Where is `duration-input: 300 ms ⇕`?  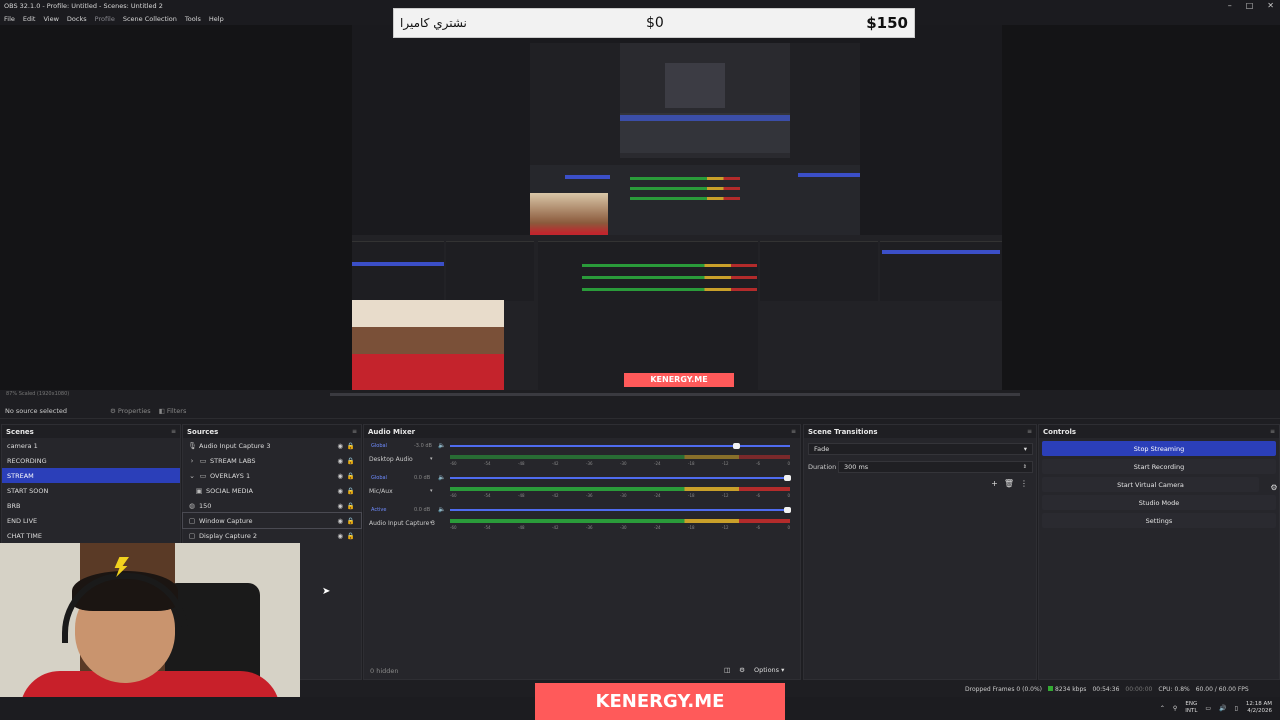
duration-input: 300 ms ⇕ is located at coordinates (935, 467).